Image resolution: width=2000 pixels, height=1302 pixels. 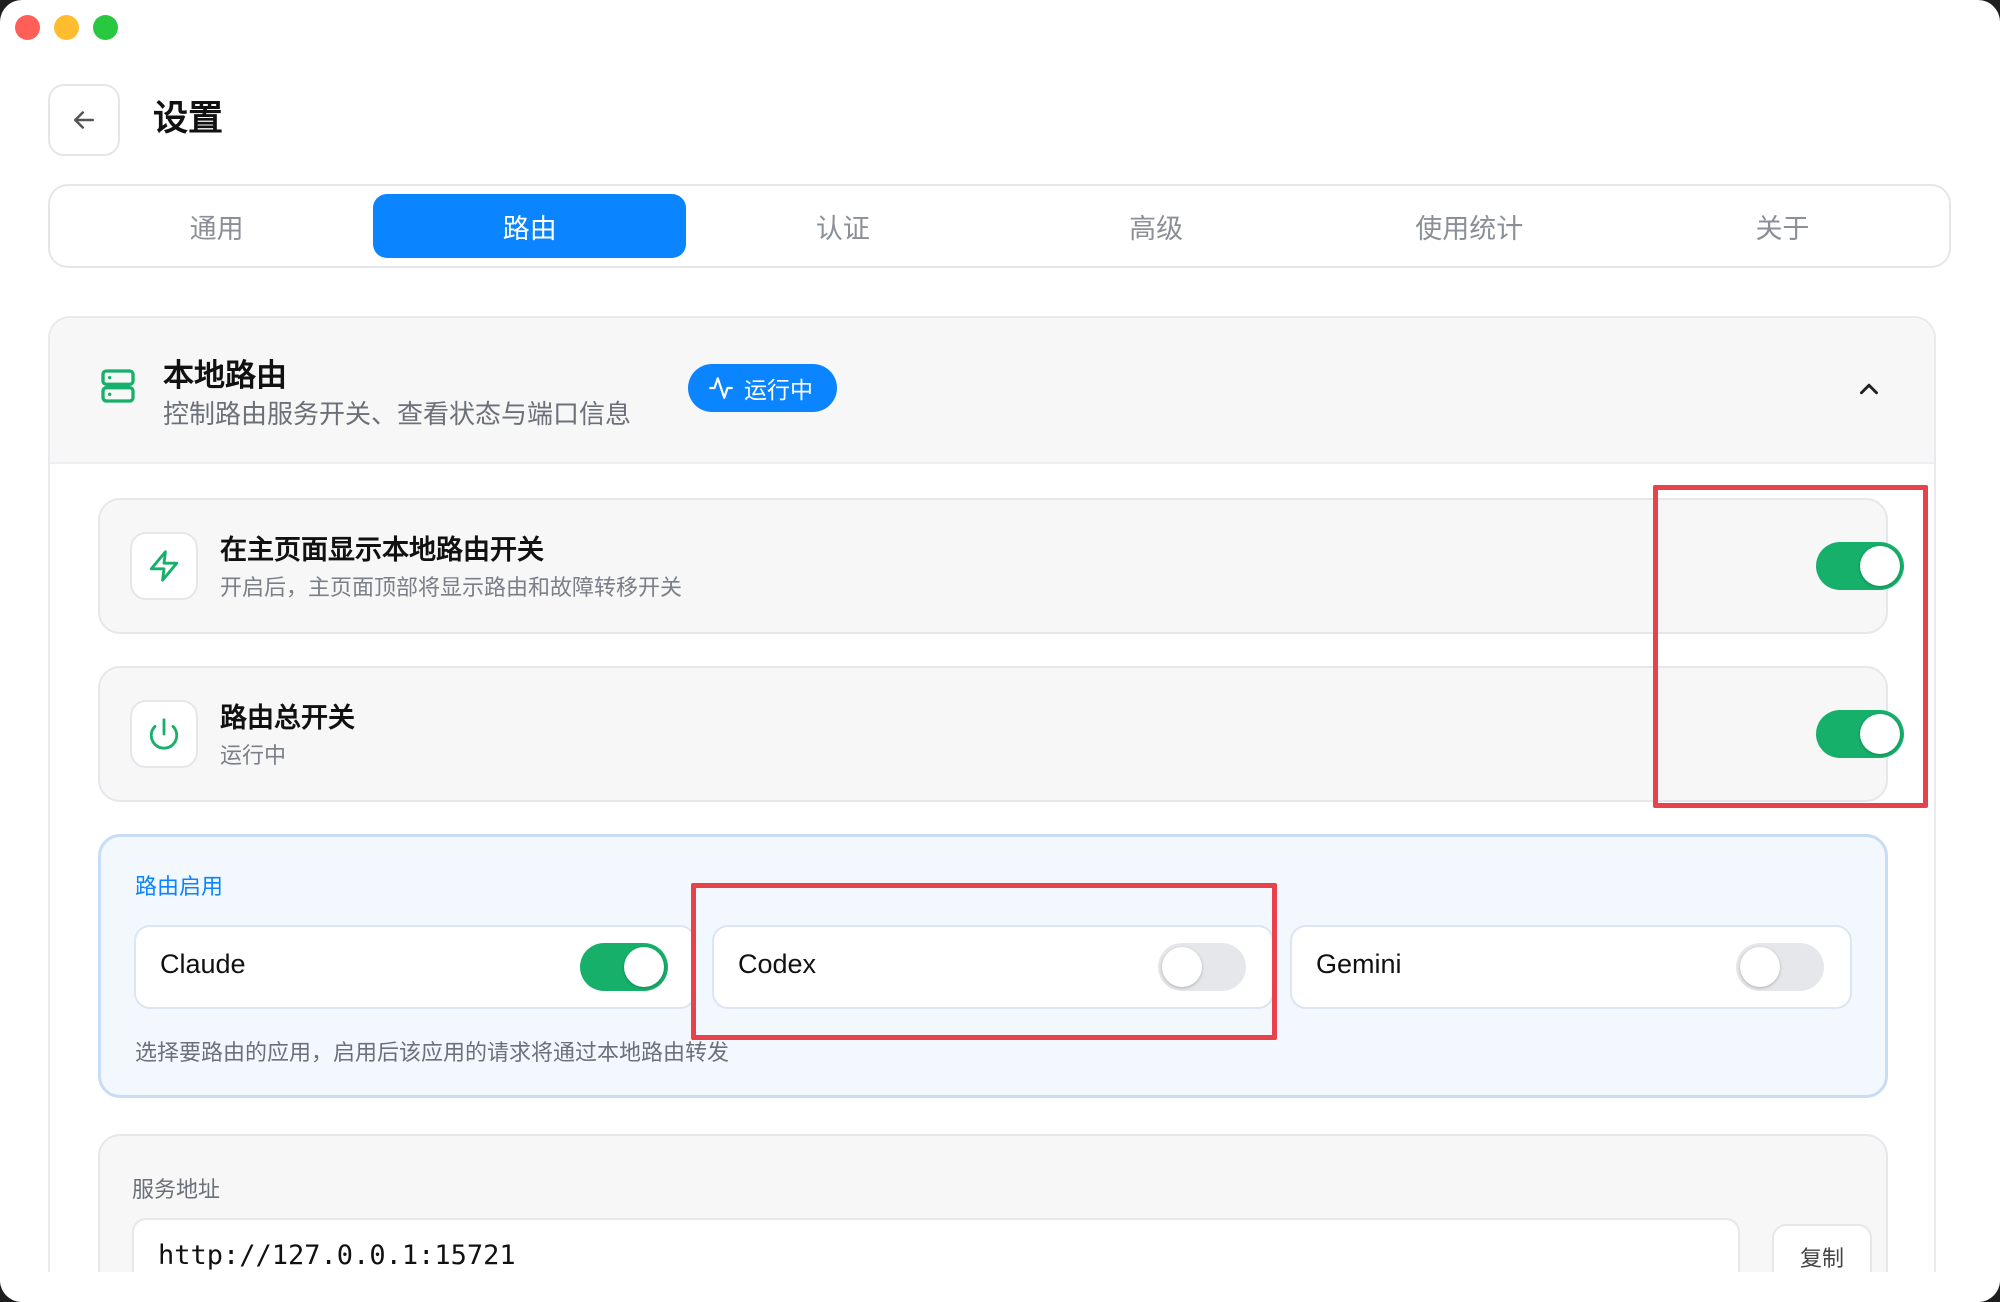 What do you see at coordinates (253, 756) in the screenshot?
I see `setting-description: 运行中` at bounding box center [253, 756].